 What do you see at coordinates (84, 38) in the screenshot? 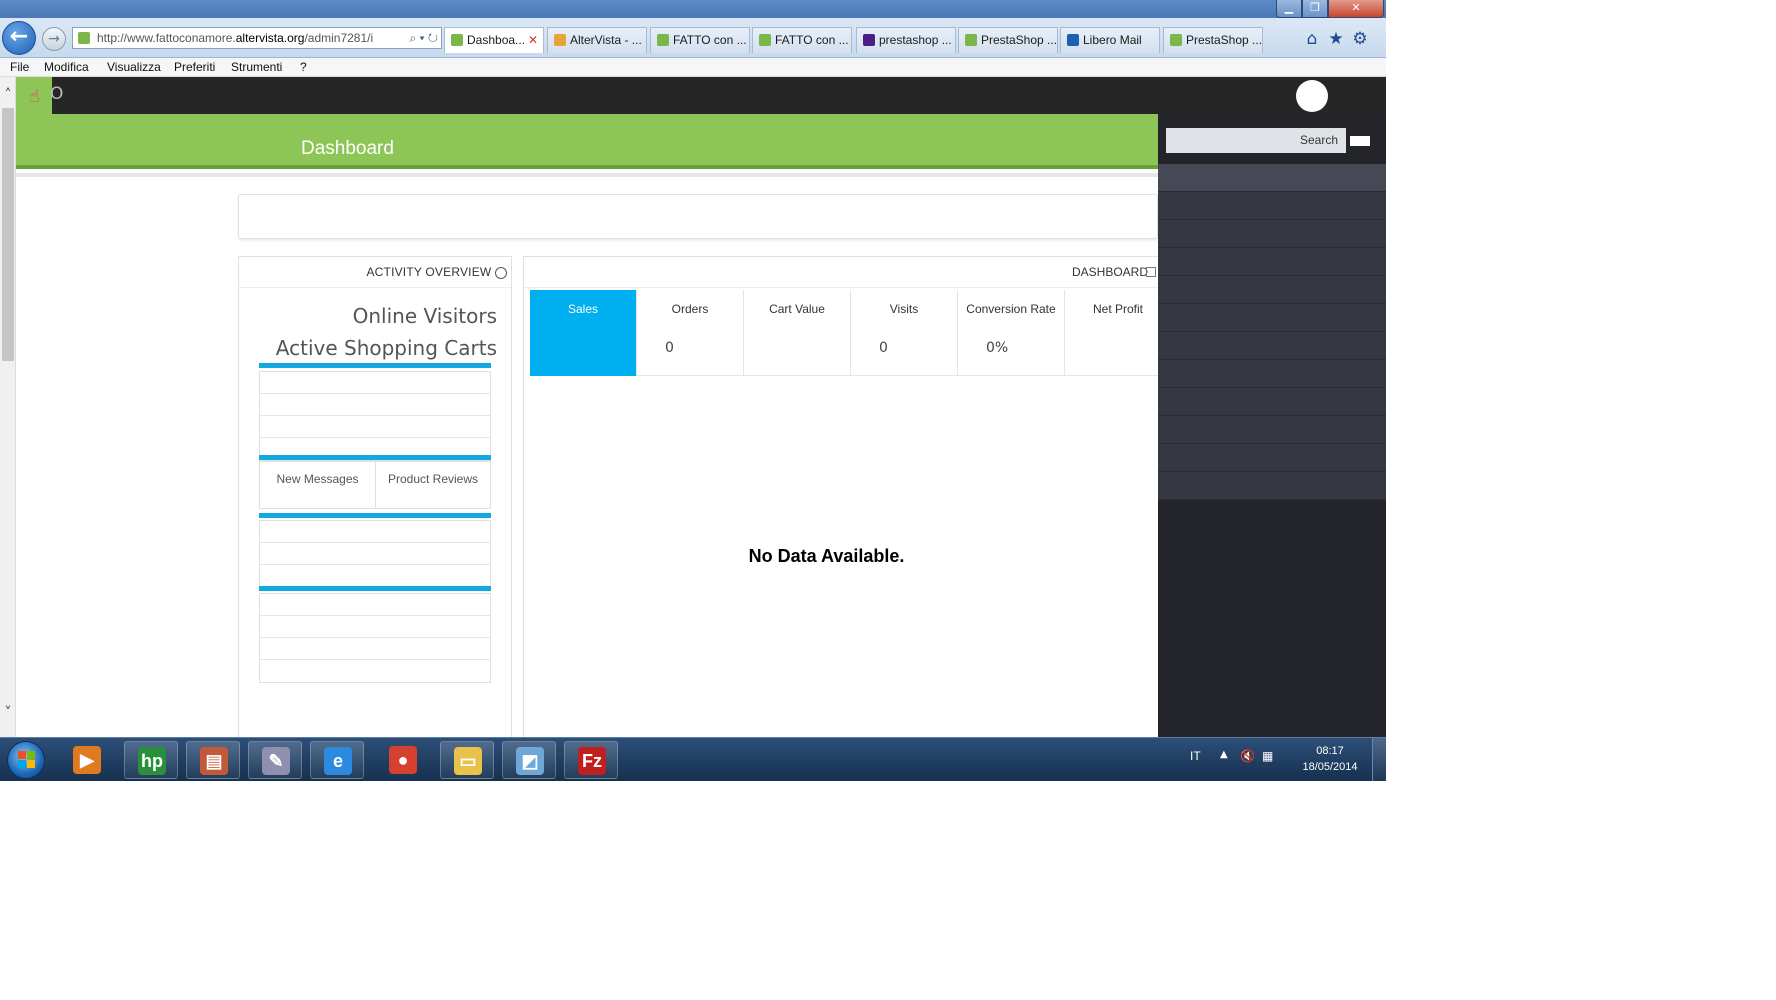
I see `site-favicon-icon` at bounding box center [84, 38].